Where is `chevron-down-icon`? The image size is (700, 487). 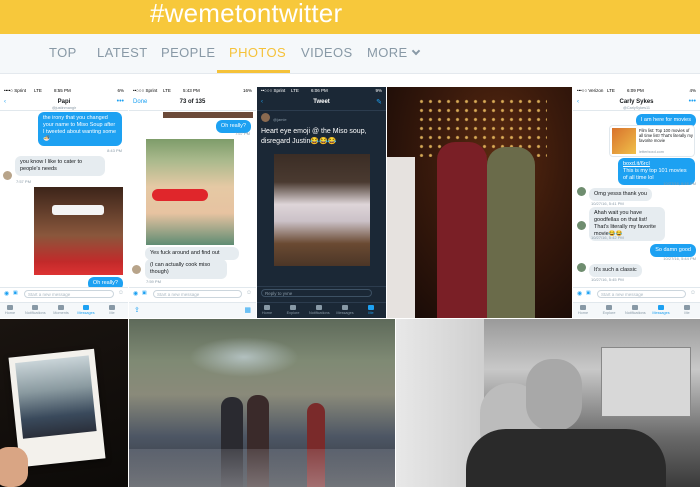
chevron-down-icon is located at coordinates (415, 51).